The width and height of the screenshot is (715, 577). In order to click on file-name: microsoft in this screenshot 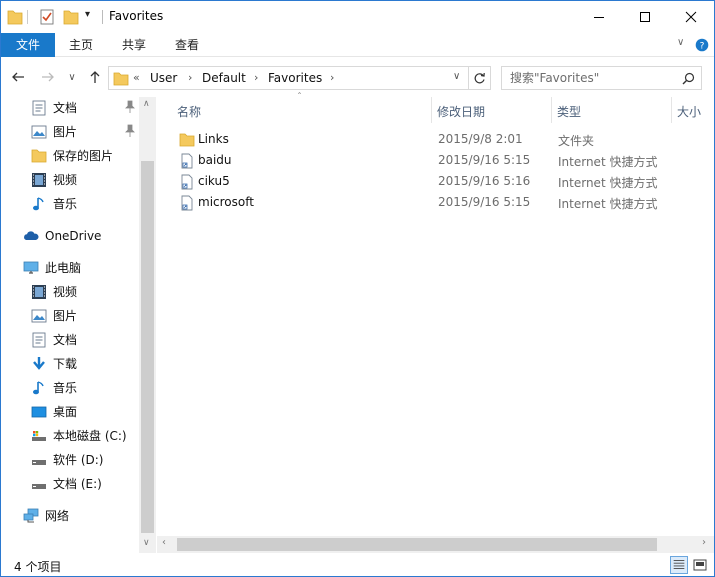, I will do `click(226, 202)`.